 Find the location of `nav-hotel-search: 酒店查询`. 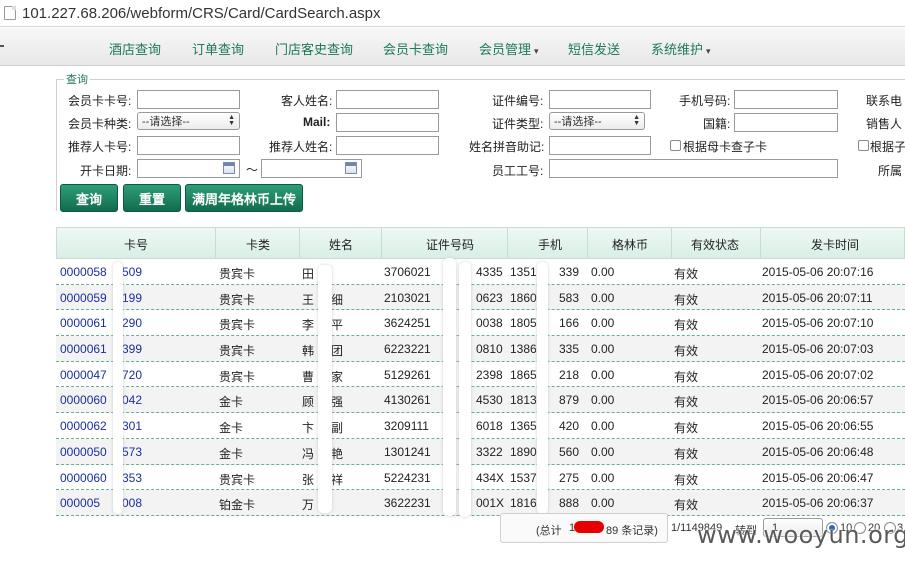

nav-hotel-search: 酒店查询 is located at coordinates (135, 48).